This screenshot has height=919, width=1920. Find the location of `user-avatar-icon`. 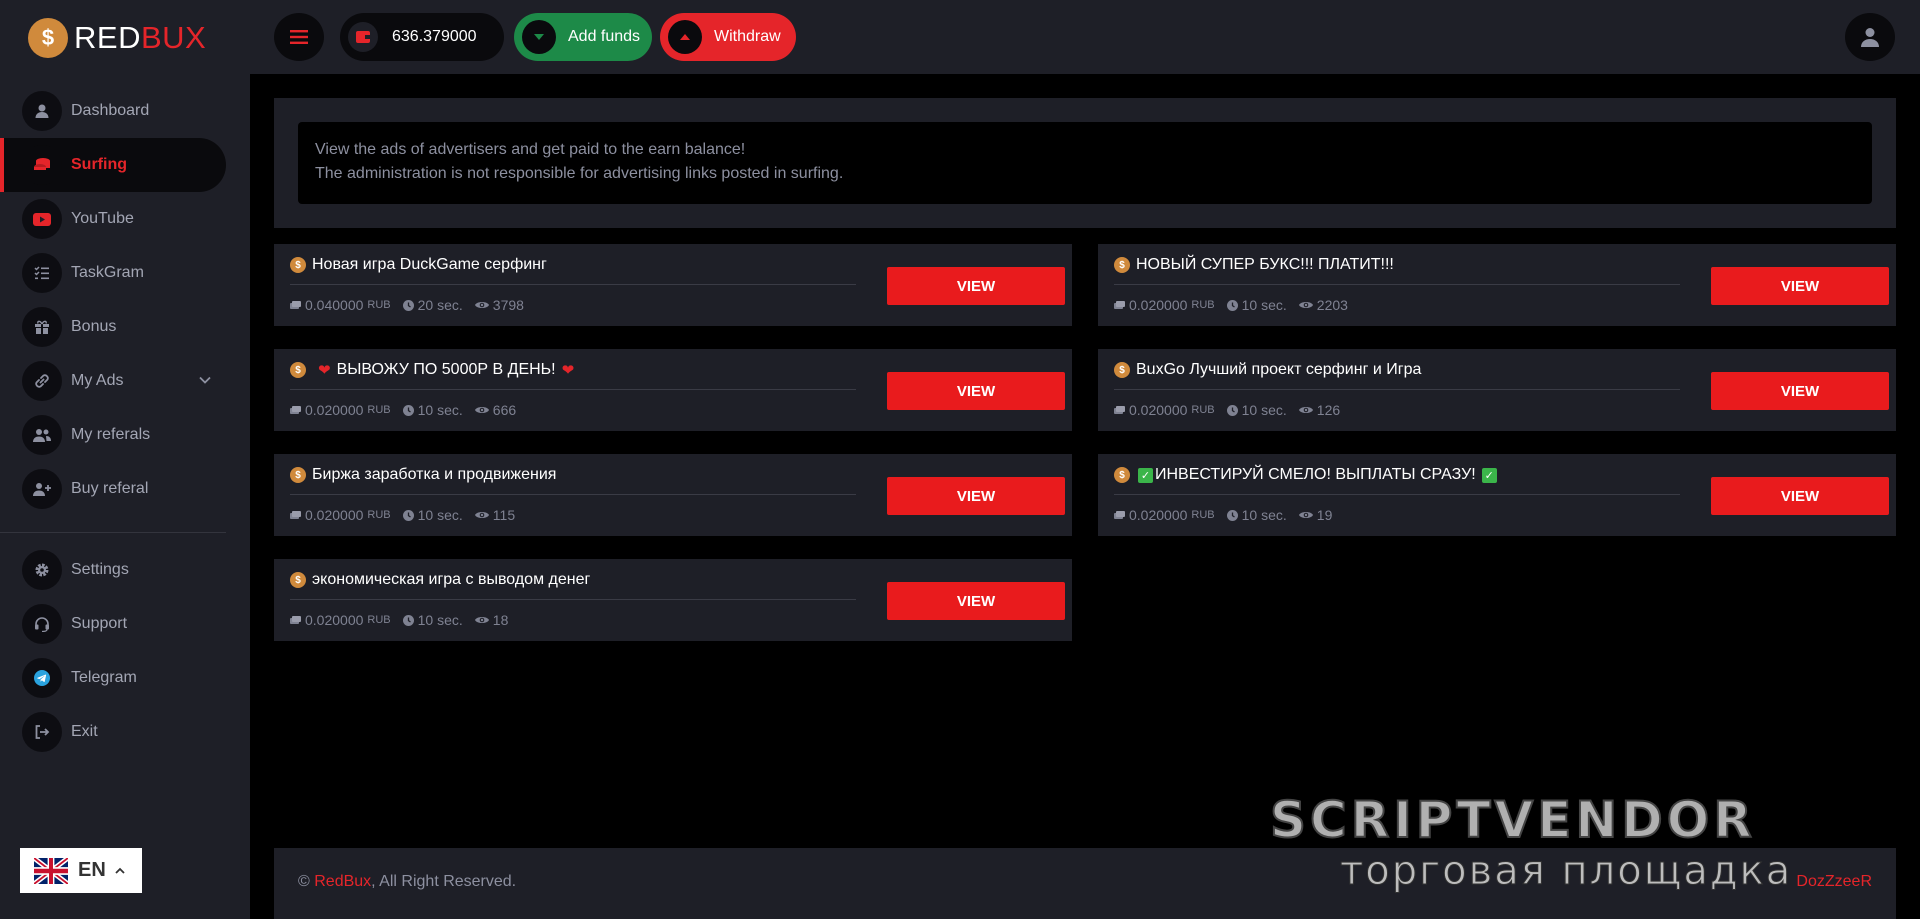

user-avatar-icon is located at coordinates (1870, 37).